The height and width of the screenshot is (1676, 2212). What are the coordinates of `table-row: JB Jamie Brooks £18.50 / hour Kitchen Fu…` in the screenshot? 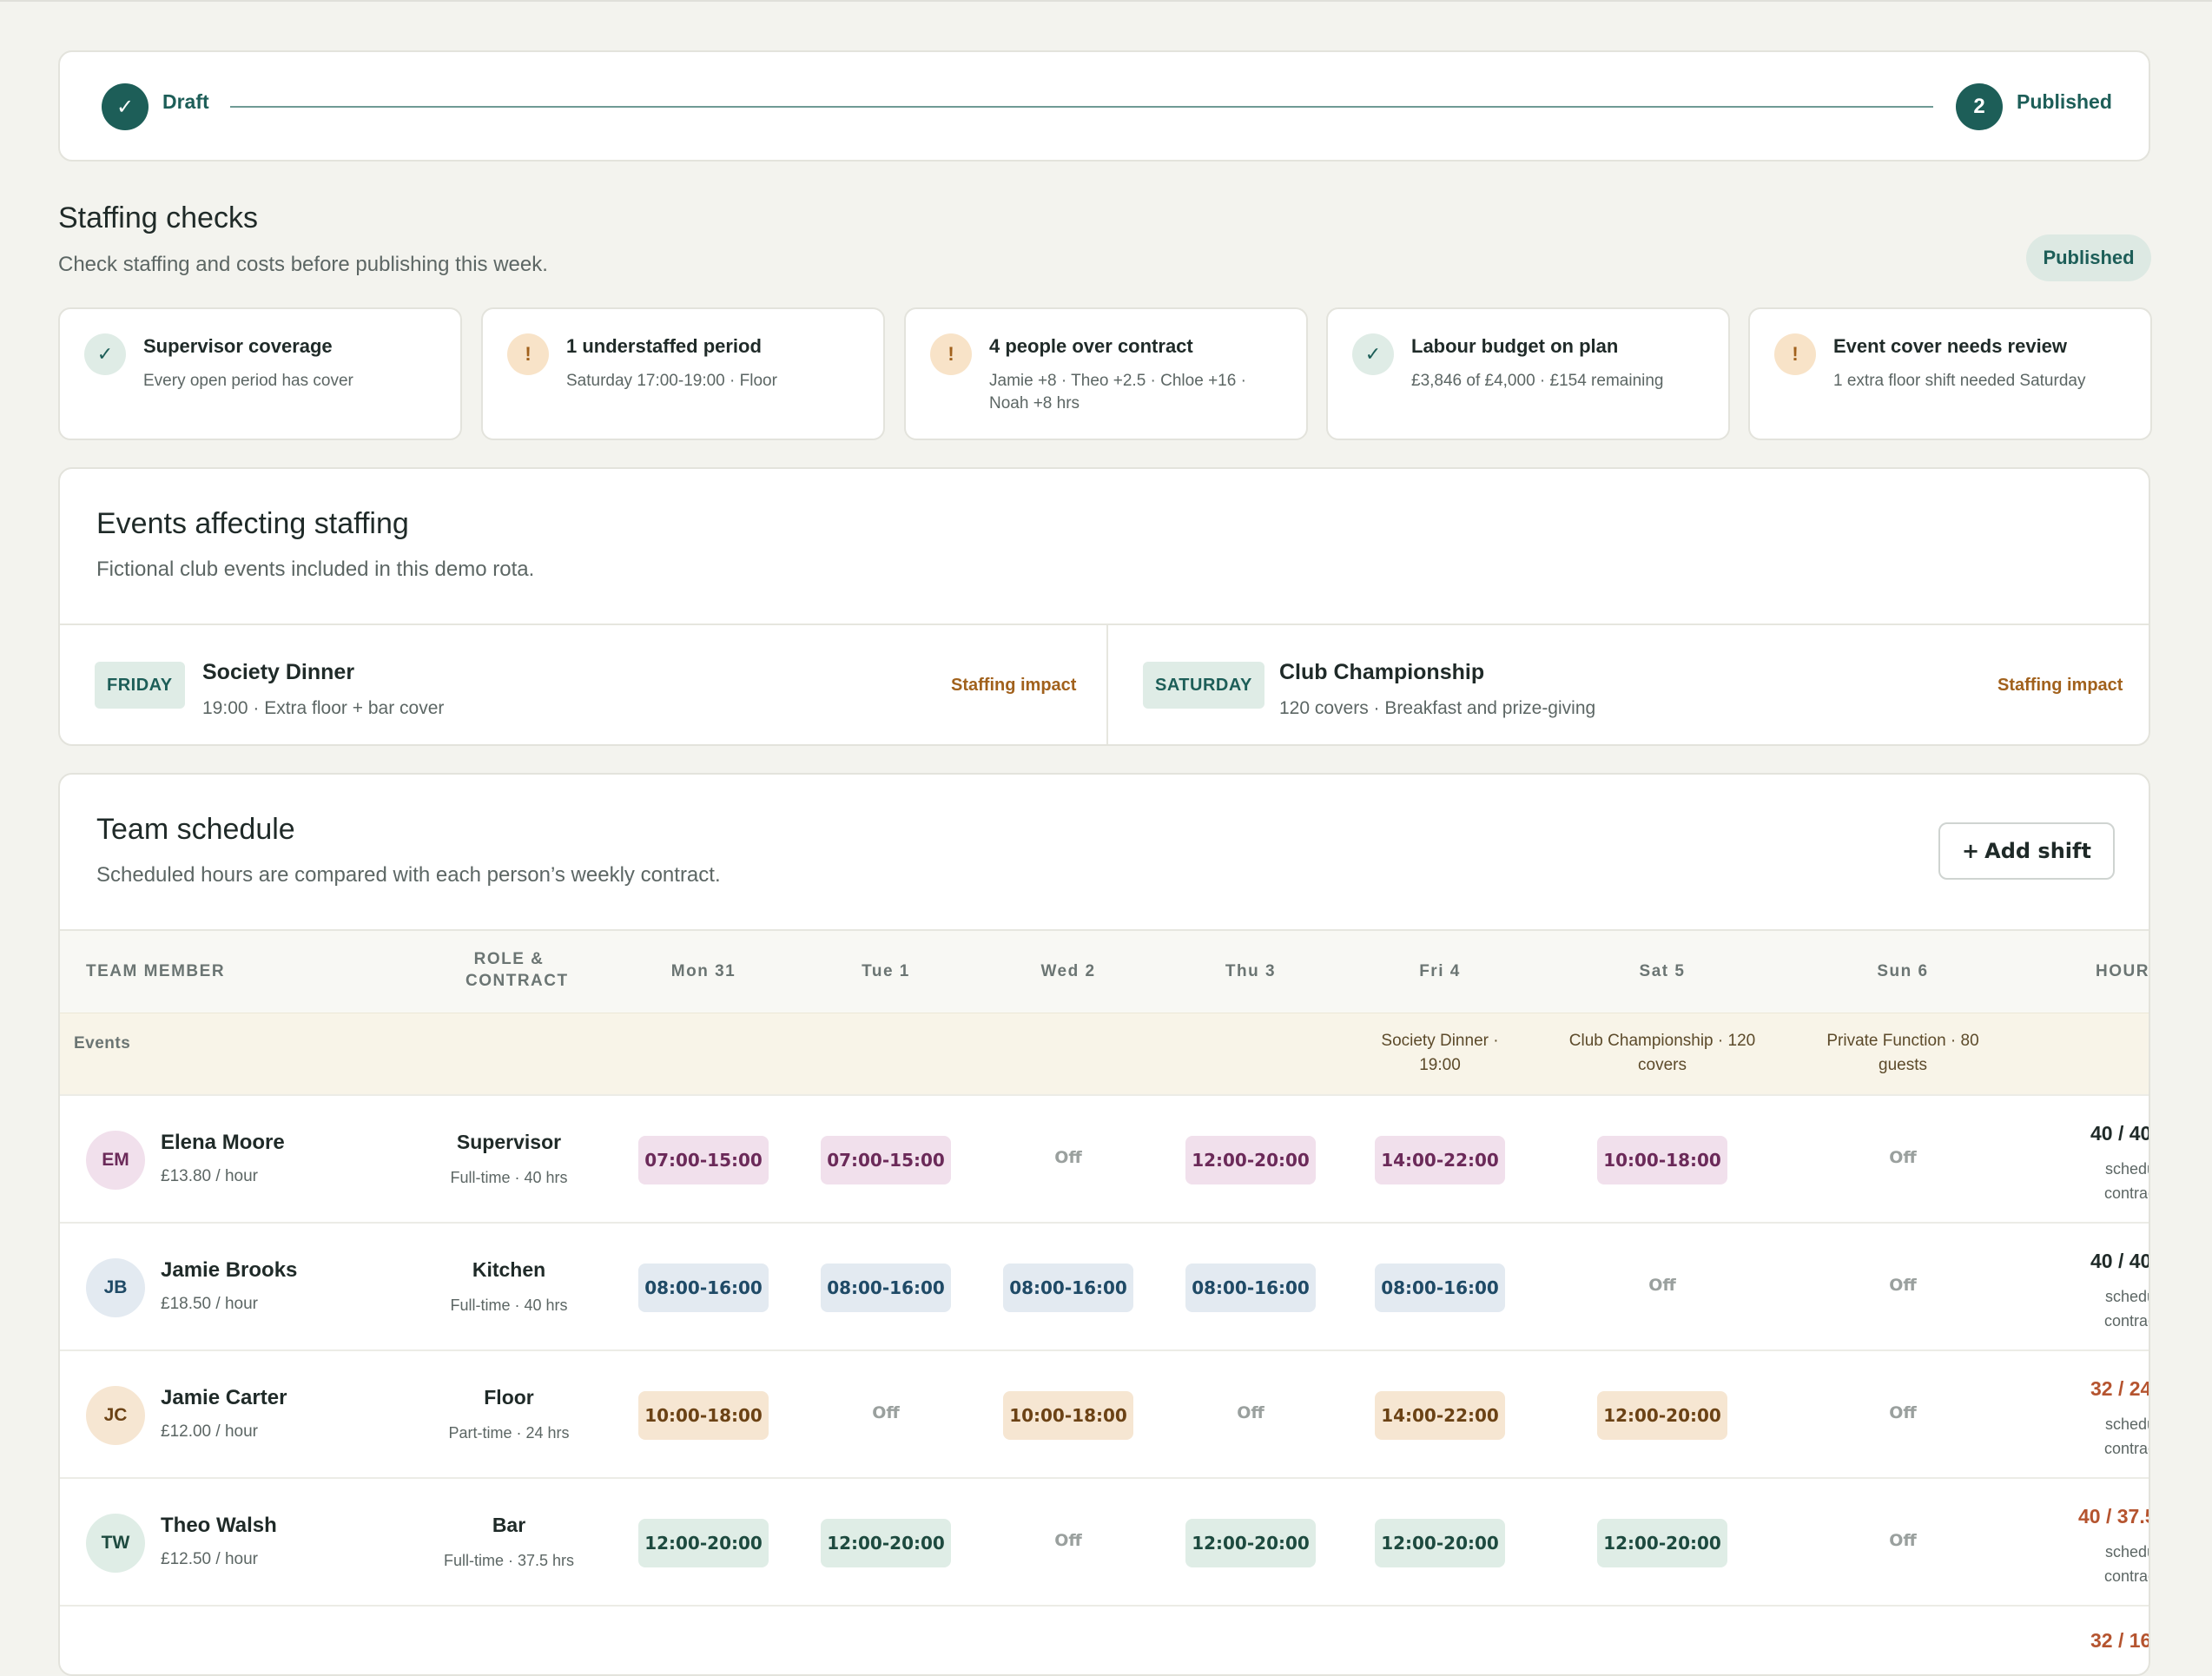 It's located at (1105, 1286).